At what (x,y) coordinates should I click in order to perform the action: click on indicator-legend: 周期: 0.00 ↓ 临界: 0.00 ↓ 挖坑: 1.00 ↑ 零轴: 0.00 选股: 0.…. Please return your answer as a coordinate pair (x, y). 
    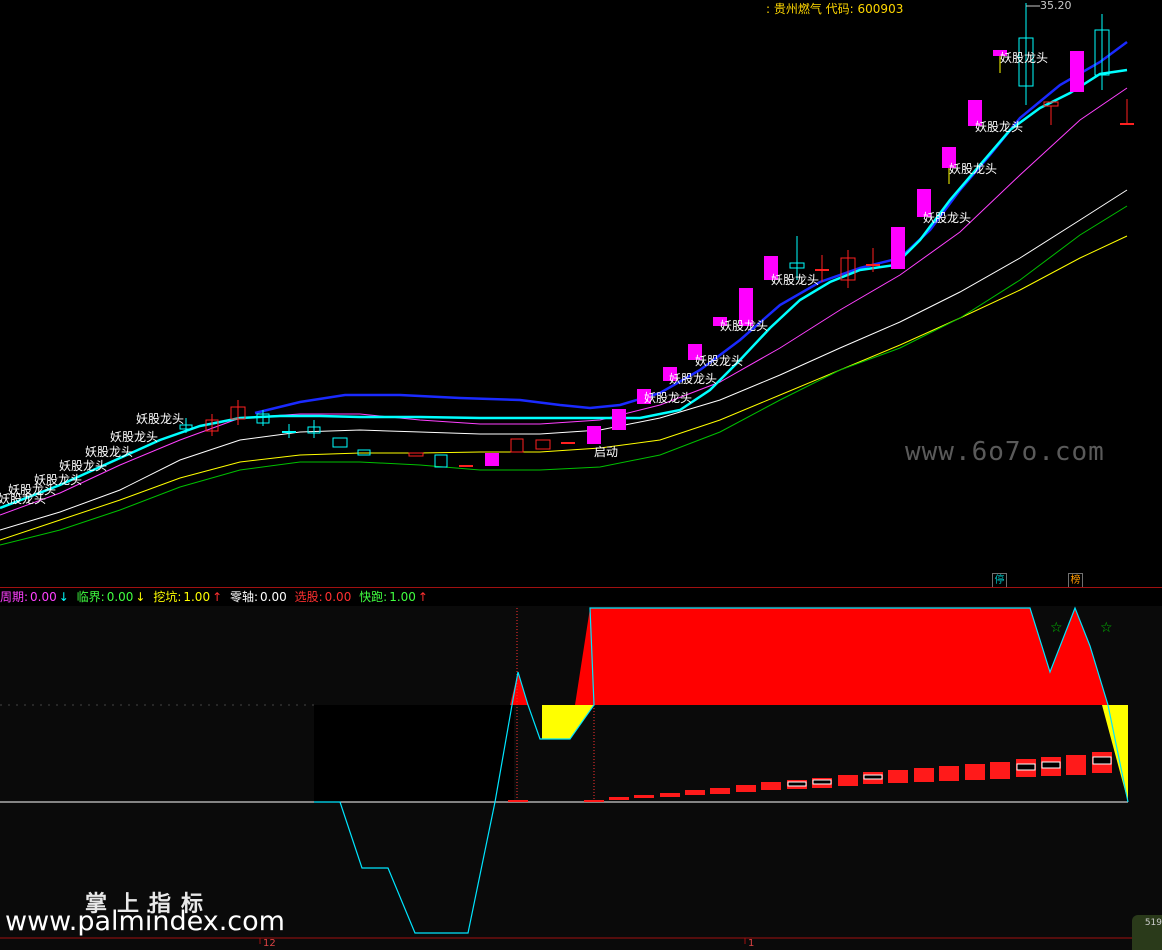
    Looking at the image, I should click on (216, 597).